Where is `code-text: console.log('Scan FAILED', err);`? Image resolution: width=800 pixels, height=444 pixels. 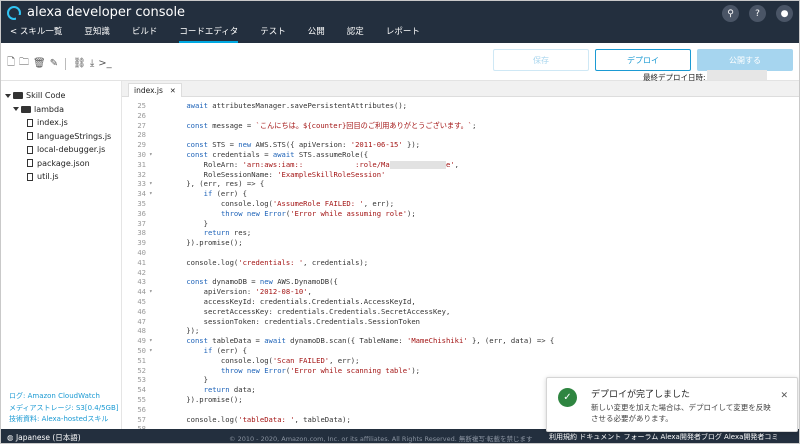 code-text: console.log('Scan FAILED', err); is located at coordinates (264, 360).